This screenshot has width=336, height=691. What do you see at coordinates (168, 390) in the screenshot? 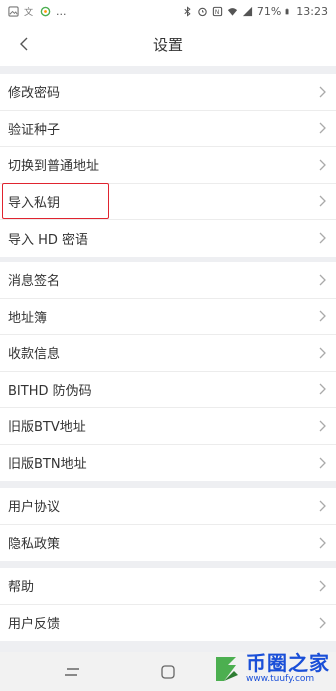
I see `settings-item-bithd-anticounterfeit: BITHD 防伪码` at bounding box center [168, 390].